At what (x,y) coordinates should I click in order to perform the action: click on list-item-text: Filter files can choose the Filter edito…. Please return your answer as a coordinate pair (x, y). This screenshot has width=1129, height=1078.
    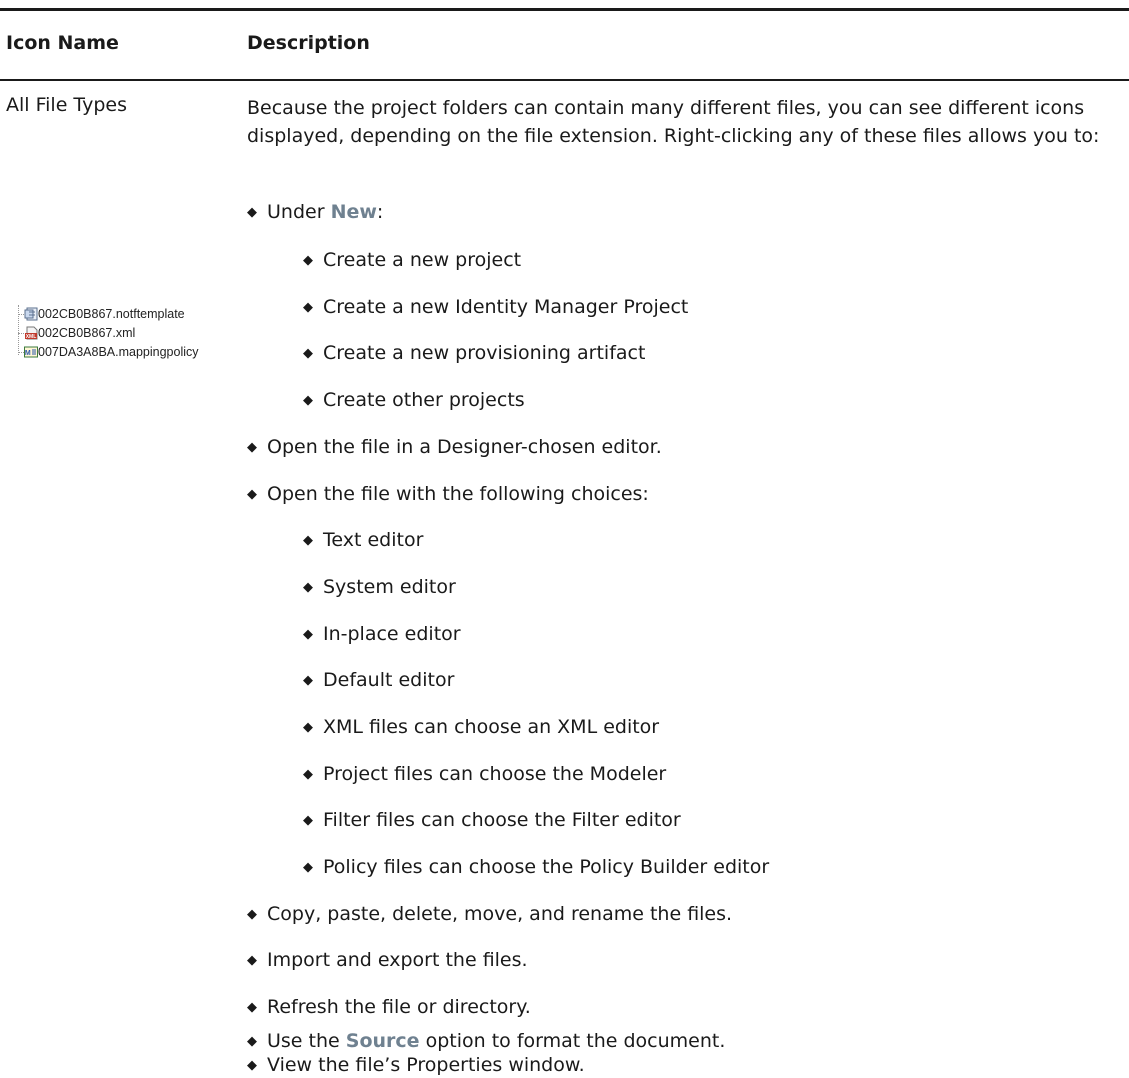
    Looking at the image, I should click on (502, 820).